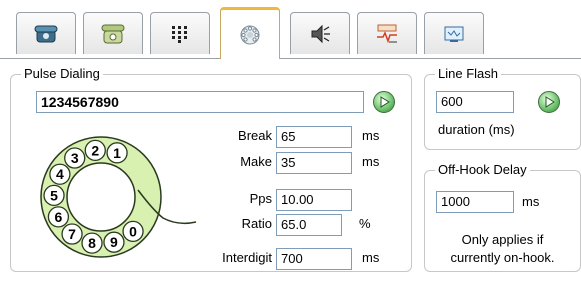  I want to click on break-unit: ms, so click(371, 135).